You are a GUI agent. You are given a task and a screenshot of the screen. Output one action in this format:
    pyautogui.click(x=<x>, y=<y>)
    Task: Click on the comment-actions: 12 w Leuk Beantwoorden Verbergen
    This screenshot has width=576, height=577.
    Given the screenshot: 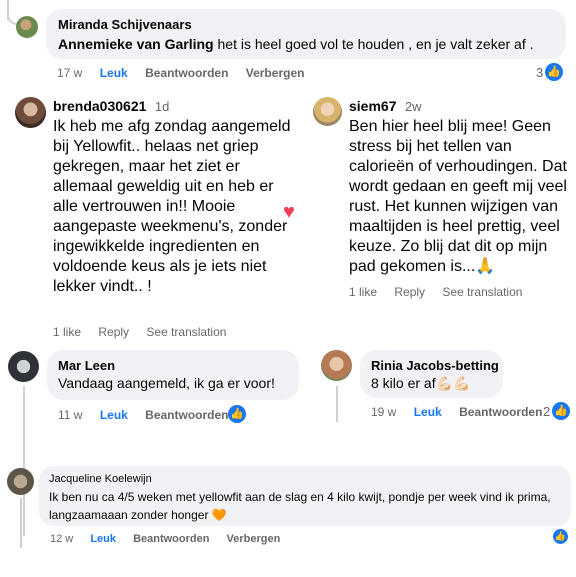 What is the action you would take?
    pyautogui.click(x=172, y=539)
    